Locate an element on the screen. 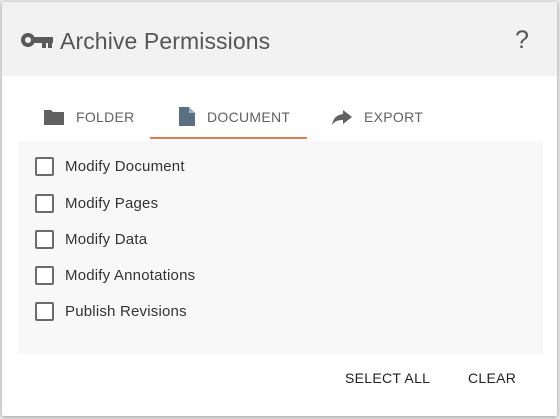 The image size is (560, 419). tab-export: EXPORT is located at coordinates (377, 116).